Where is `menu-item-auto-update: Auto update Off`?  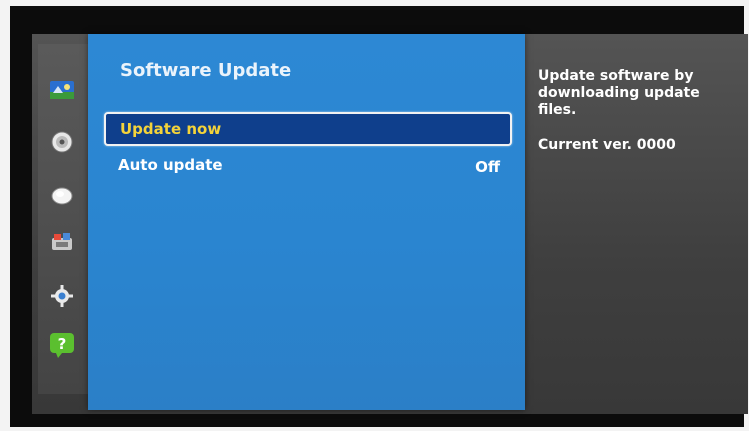
menu-item-auto-update: Auto update Off is located at coordinates (308, 167).